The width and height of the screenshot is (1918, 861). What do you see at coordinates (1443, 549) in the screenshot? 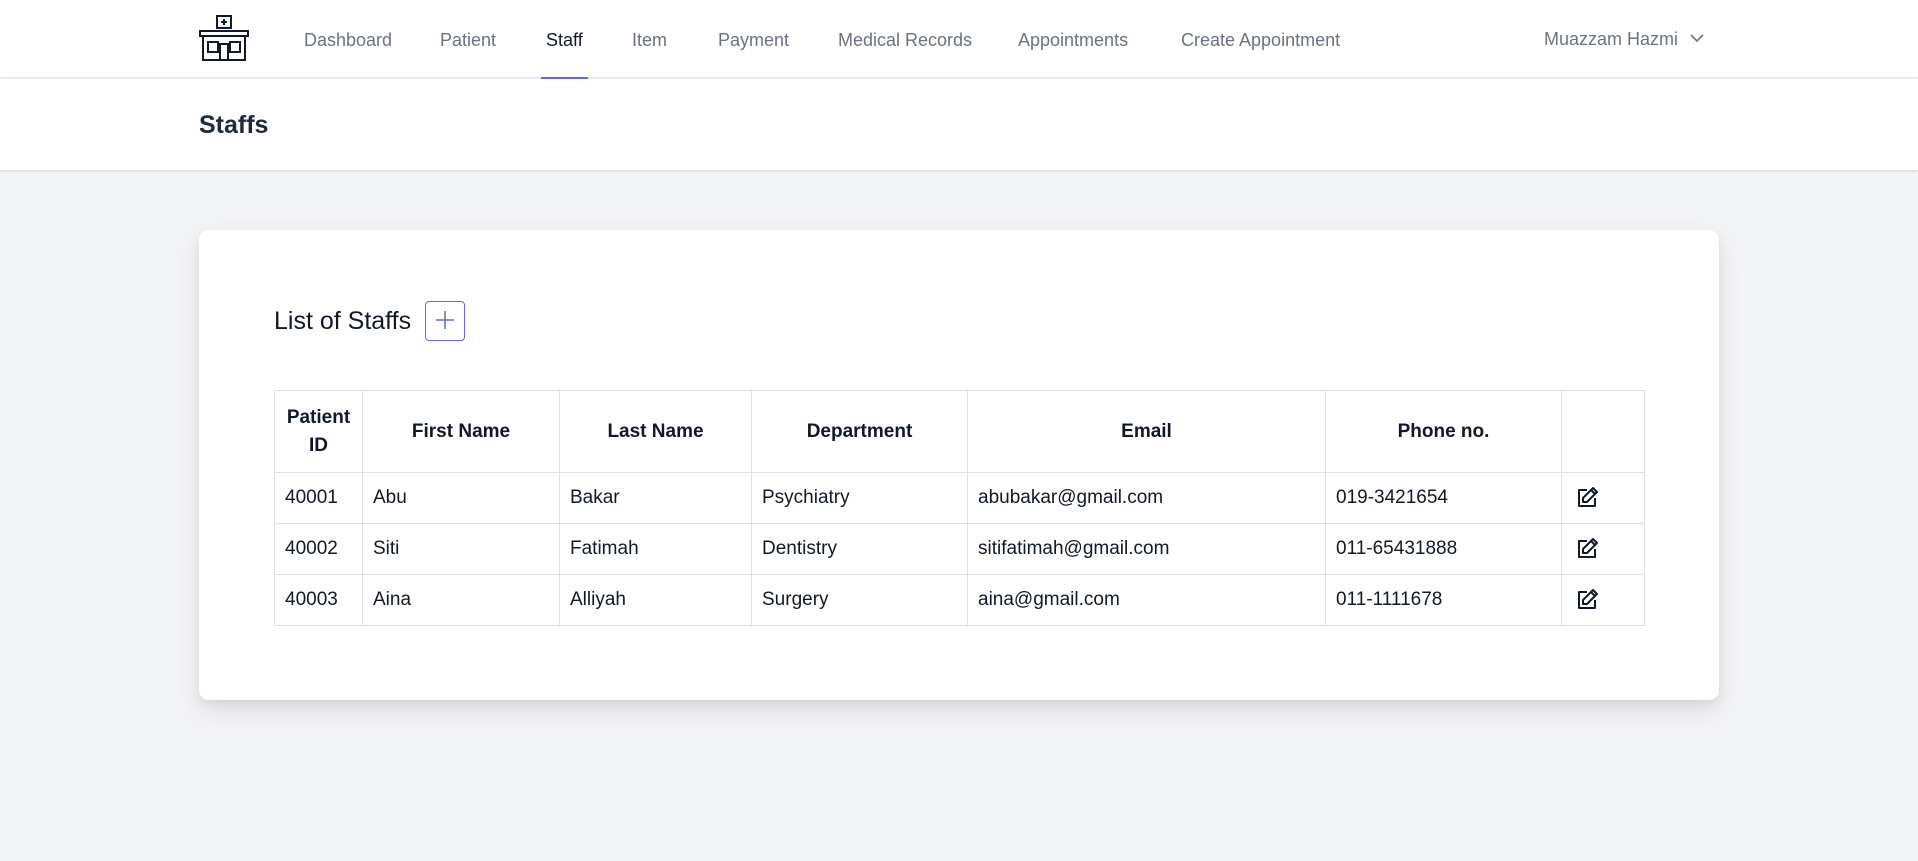
I see `cell-phone: 011-65431888` at bounding box center [1443, 549].